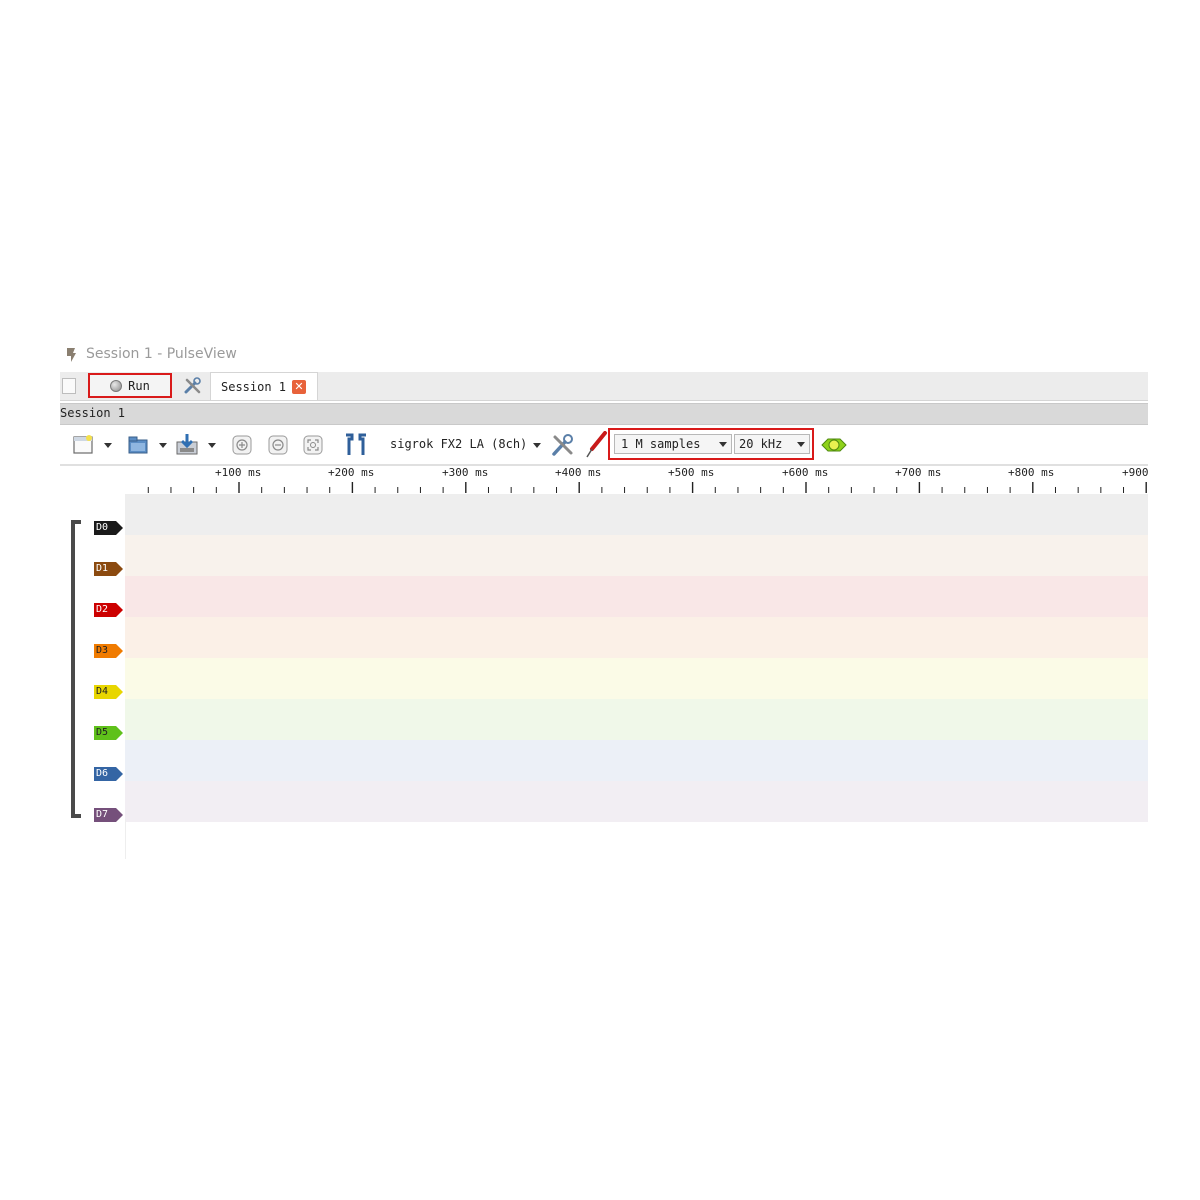  What do you see at coordinates (918, 472) in the screenshot?
I see `ruler-tick-label: +700 ms` at bounding box center [918, 472].